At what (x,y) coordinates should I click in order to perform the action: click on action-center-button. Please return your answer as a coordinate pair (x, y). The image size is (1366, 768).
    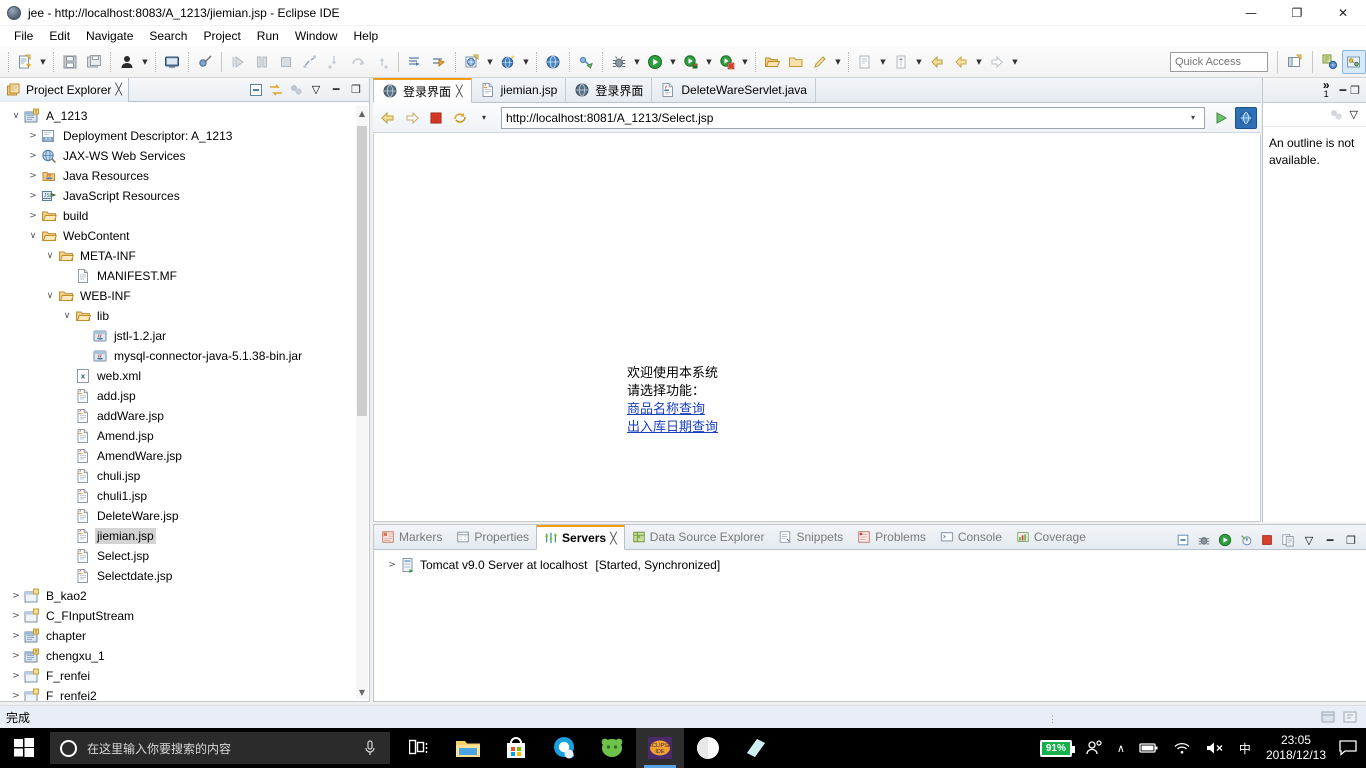
    Looking at the image, I should click on (1348, 748).